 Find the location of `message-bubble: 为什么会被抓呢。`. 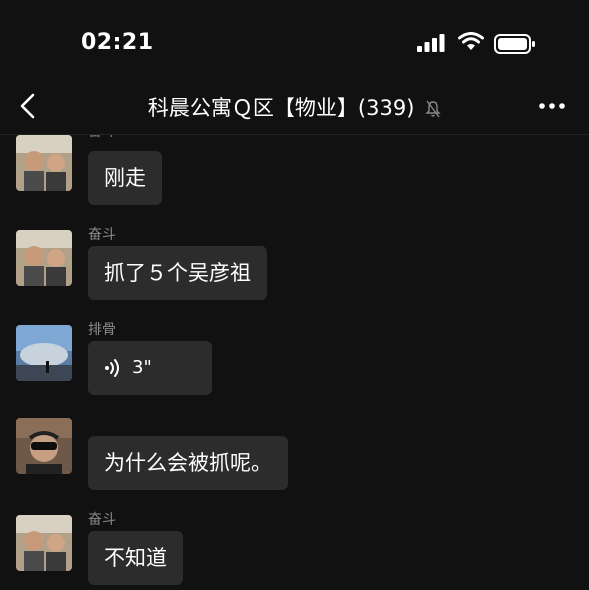

message-bubble: 为什么会被抓呢。 is located at coordinates (188, 463).